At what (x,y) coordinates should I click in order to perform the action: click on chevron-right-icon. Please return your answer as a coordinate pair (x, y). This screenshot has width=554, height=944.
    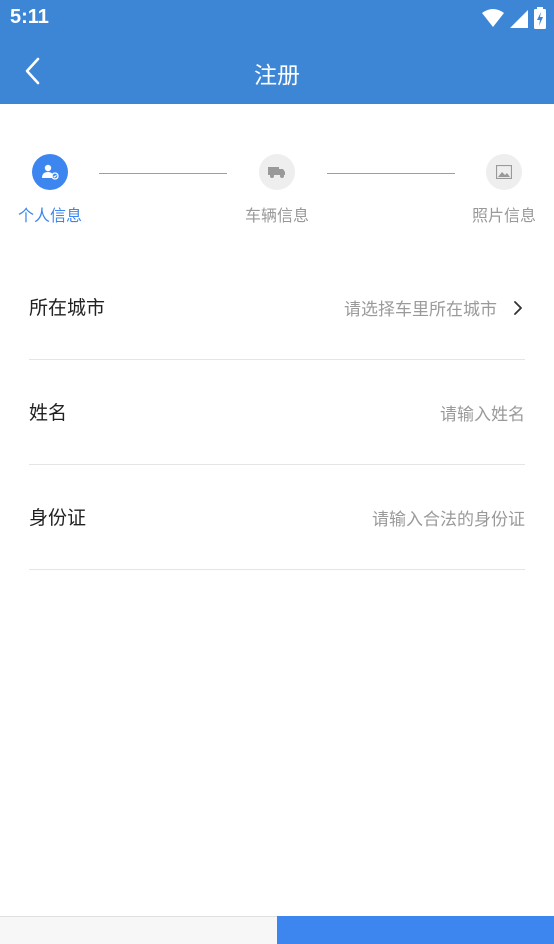
    Looking at the image, I should click on (518, 307).